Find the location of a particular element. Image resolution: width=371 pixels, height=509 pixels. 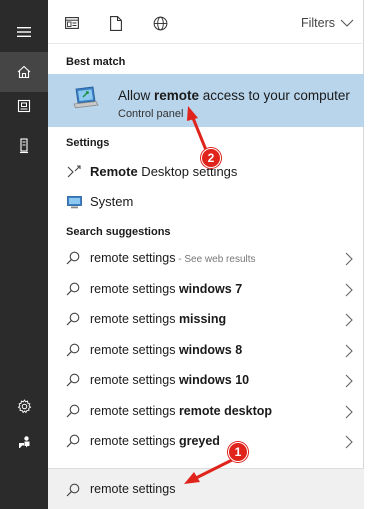

hamburger-menu-icon is located at coordinates (24, 32).